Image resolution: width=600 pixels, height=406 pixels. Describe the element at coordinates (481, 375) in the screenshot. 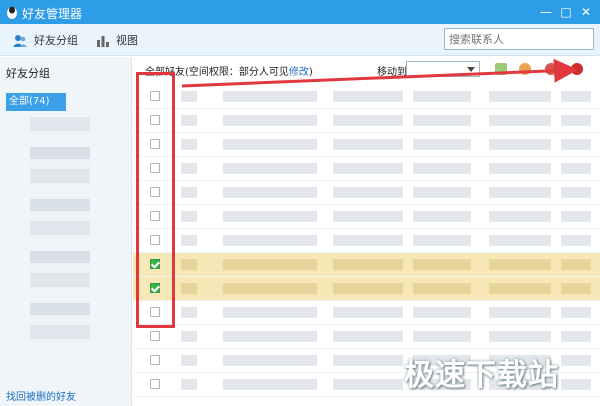

I see `watermark-logo: 极速下载站` at that location.